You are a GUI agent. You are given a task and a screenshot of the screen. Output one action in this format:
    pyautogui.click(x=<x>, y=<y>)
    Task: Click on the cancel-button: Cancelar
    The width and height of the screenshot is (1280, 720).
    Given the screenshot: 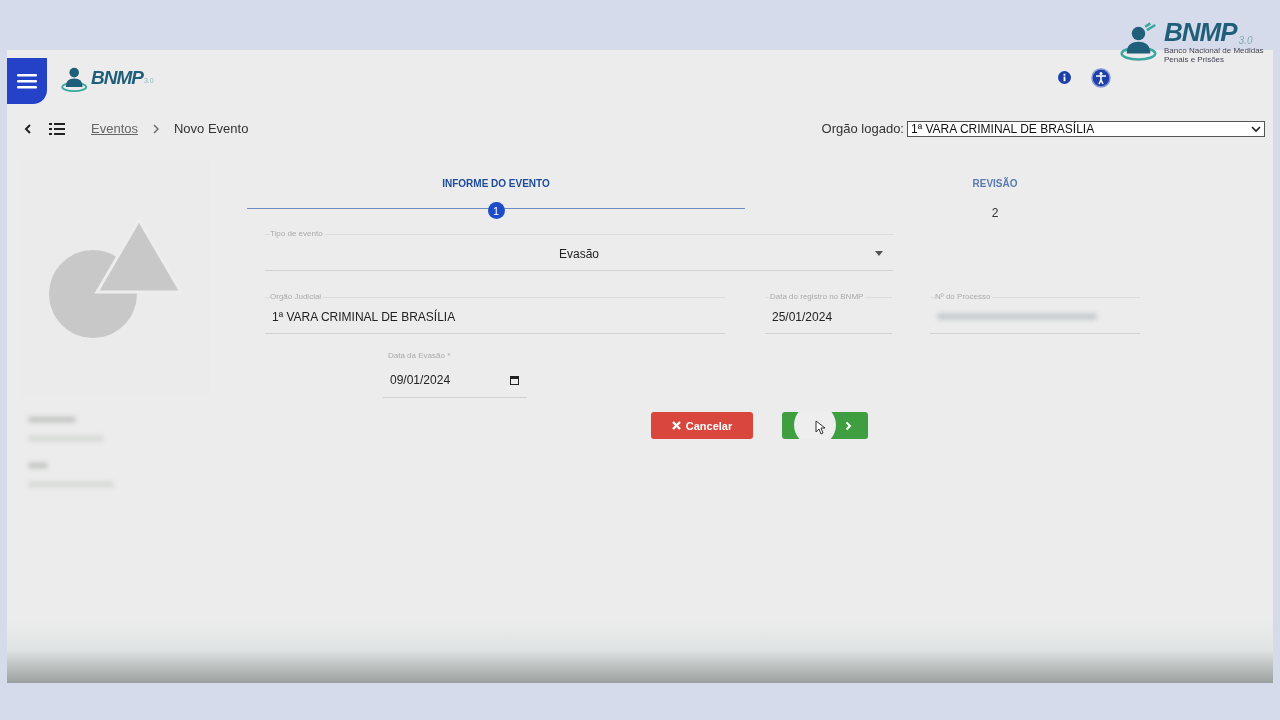 What is the action you would take?
    pyautogui.click(x=702, y=425)
    